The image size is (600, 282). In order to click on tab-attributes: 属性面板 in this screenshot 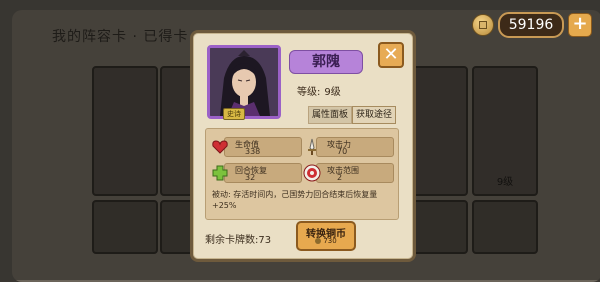, I will do `click(330, 115)`.